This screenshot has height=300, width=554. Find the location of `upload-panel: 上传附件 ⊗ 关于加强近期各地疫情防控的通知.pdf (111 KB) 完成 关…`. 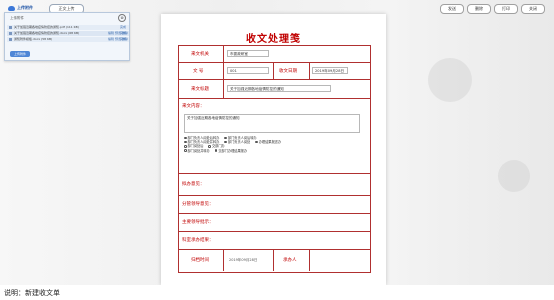

upload-panel: 上传附件 ⊗ 关于加强近期各地疫情防控的通知.pdf (111 KB) 完成 关… is located at coordinates (67, 36).